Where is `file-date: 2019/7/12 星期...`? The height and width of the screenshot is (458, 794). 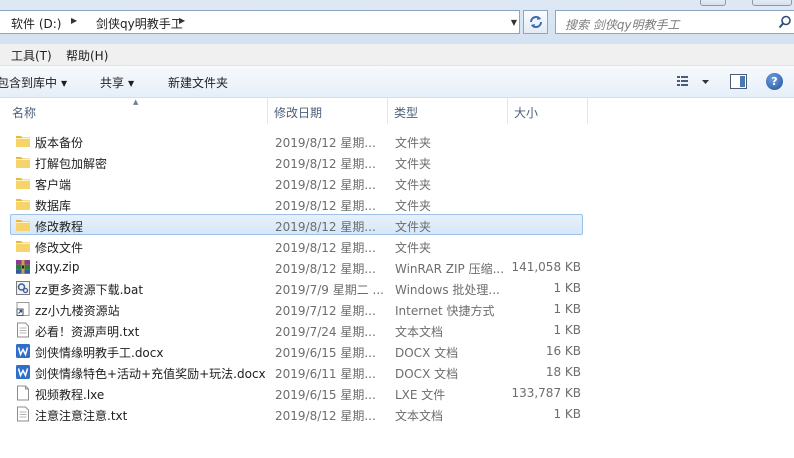
file-date: 2019/7/12 星期... is located at coordinates (325, 311).